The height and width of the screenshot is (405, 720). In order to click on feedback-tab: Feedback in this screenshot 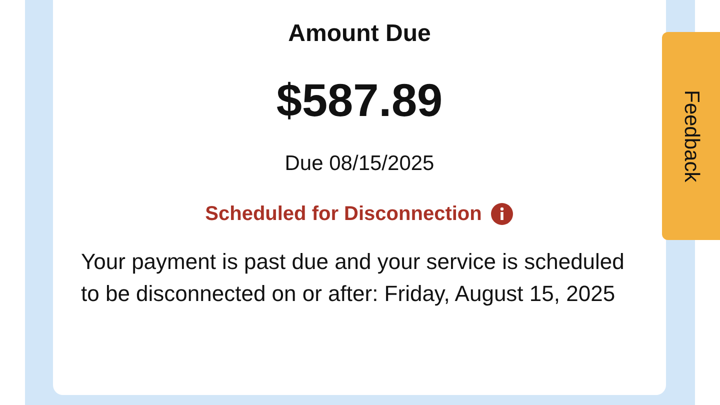, I will do `click(691, 136)`.